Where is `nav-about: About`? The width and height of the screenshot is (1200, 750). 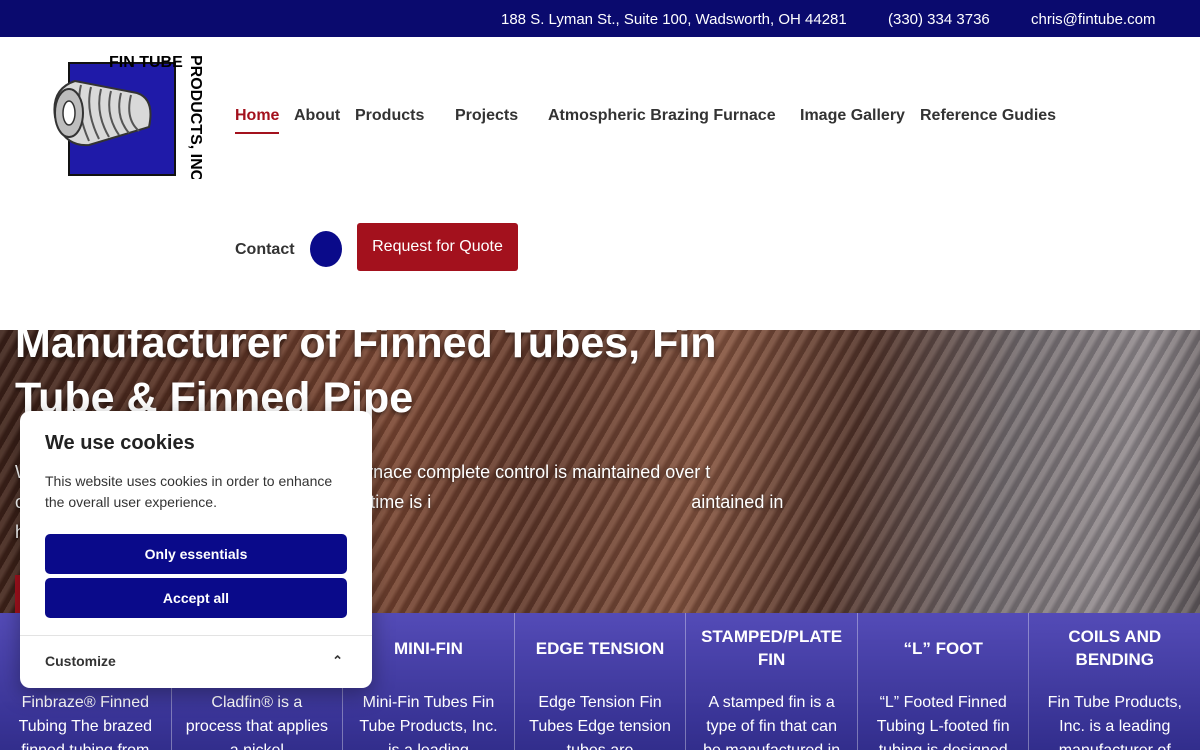
nav-about: About is located at coordinates (317, 116).